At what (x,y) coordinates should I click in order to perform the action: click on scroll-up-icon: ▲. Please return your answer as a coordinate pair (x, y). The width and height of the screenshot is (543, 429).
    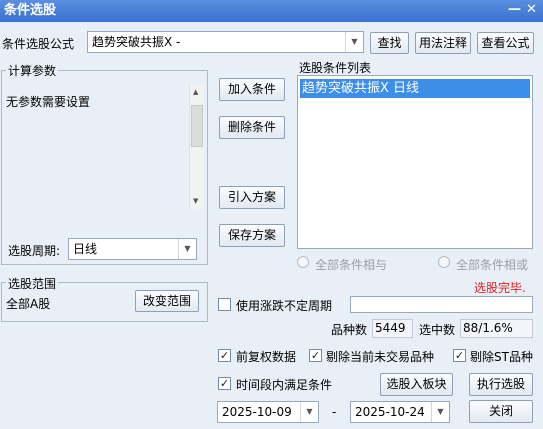
    Looking at the image, I should click on (195, 92).